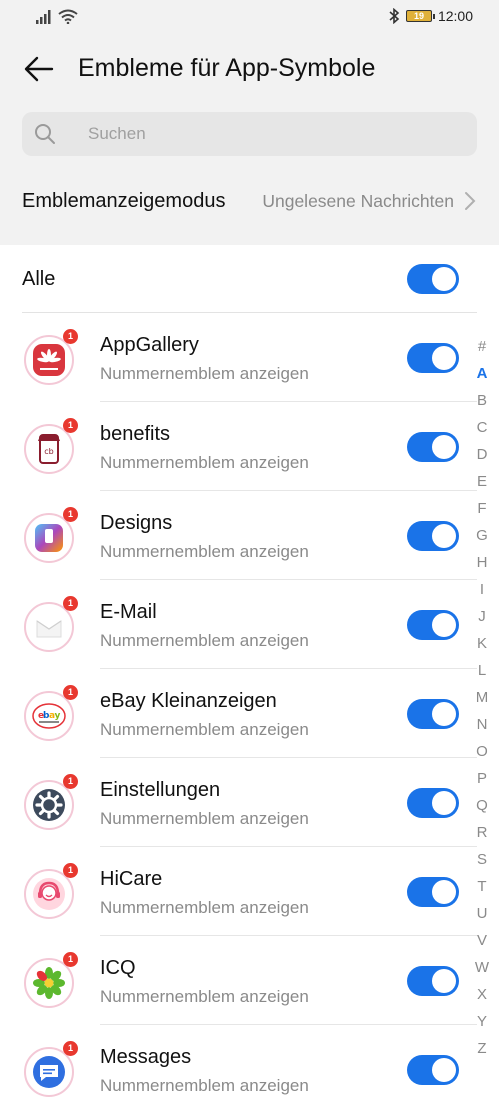  Describe the element at coordinates (455, 16) in the screenshot. I see `clock: 12:00` at that location.